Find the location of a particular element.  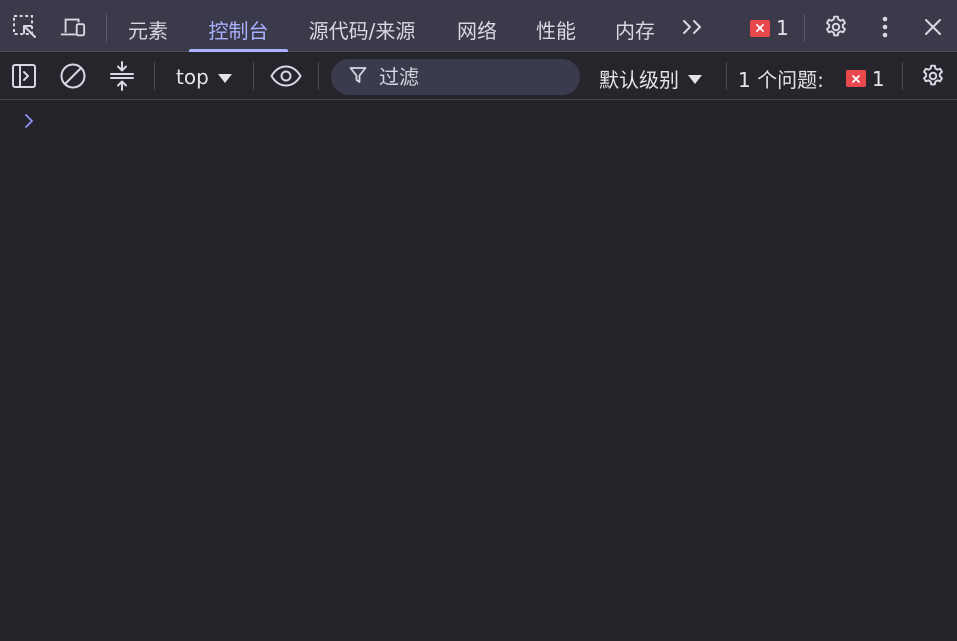

device-toolbar-icon is located at coordinates (73, 27).